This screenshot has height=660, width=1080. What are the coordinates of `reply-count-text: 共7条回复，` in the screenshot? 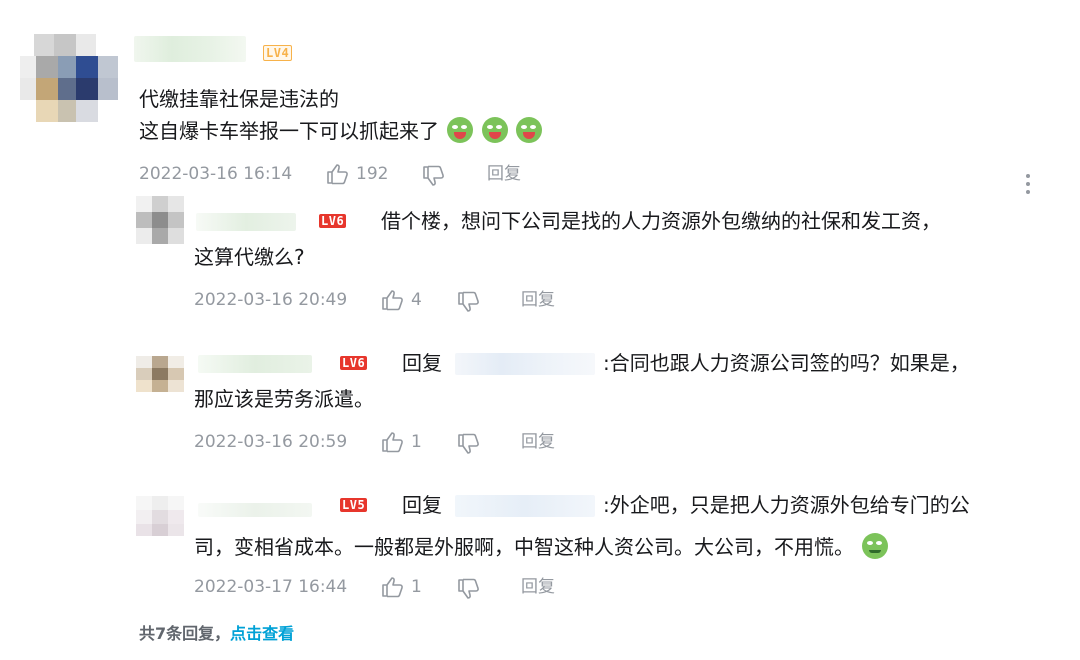 It's located at (185, 633).